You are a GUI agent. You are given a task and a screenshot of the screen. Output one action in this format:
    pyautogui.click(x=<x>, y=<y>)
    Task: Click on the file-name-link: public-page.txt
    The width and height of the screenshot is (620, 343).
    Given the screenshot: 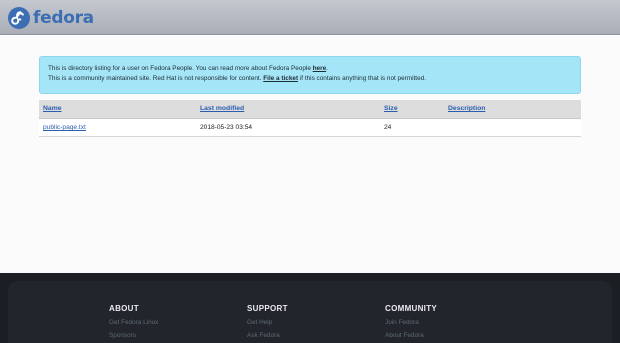 What is the action you would take?
    pyautogui.click(x=64, y=127)
    